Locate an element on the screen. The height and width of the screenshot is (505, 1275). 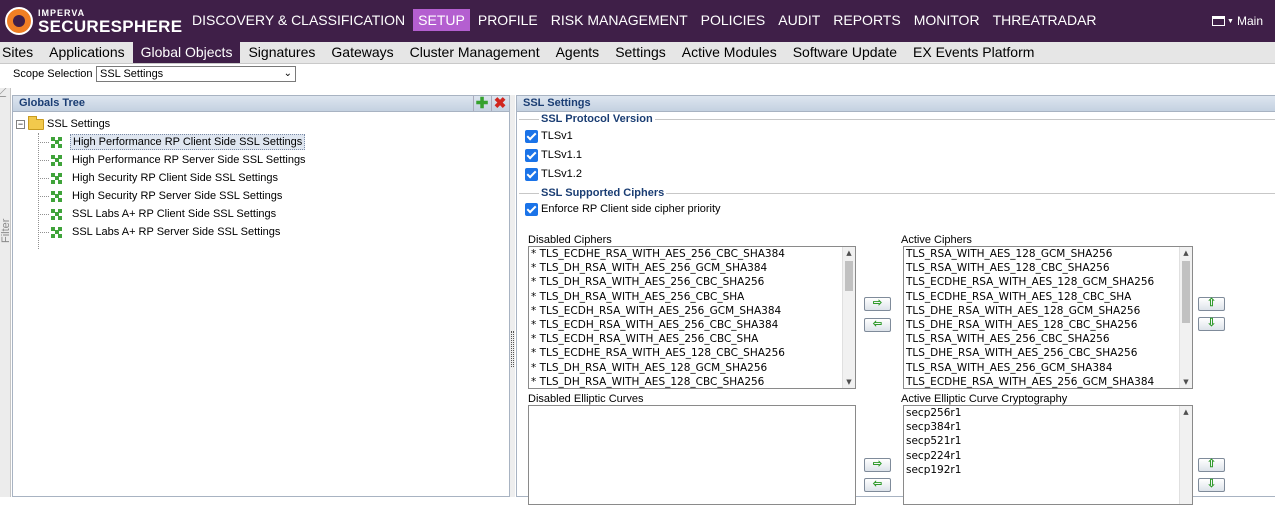
disabled-cipher-option: * TLS_ECDH_RSA_WITH_AES_256_CBC_SHA384 is located at coordinates (692, 325).